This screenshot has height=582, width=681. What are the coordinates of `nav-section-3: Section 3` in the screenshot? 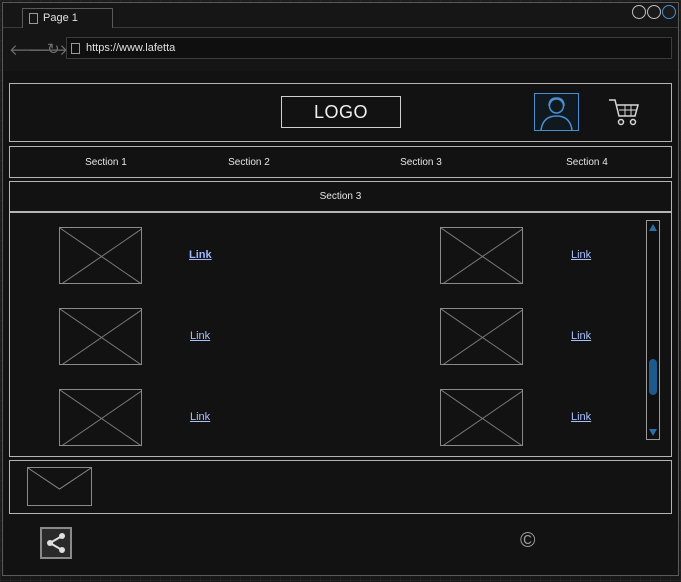 It's located at (421, 162).